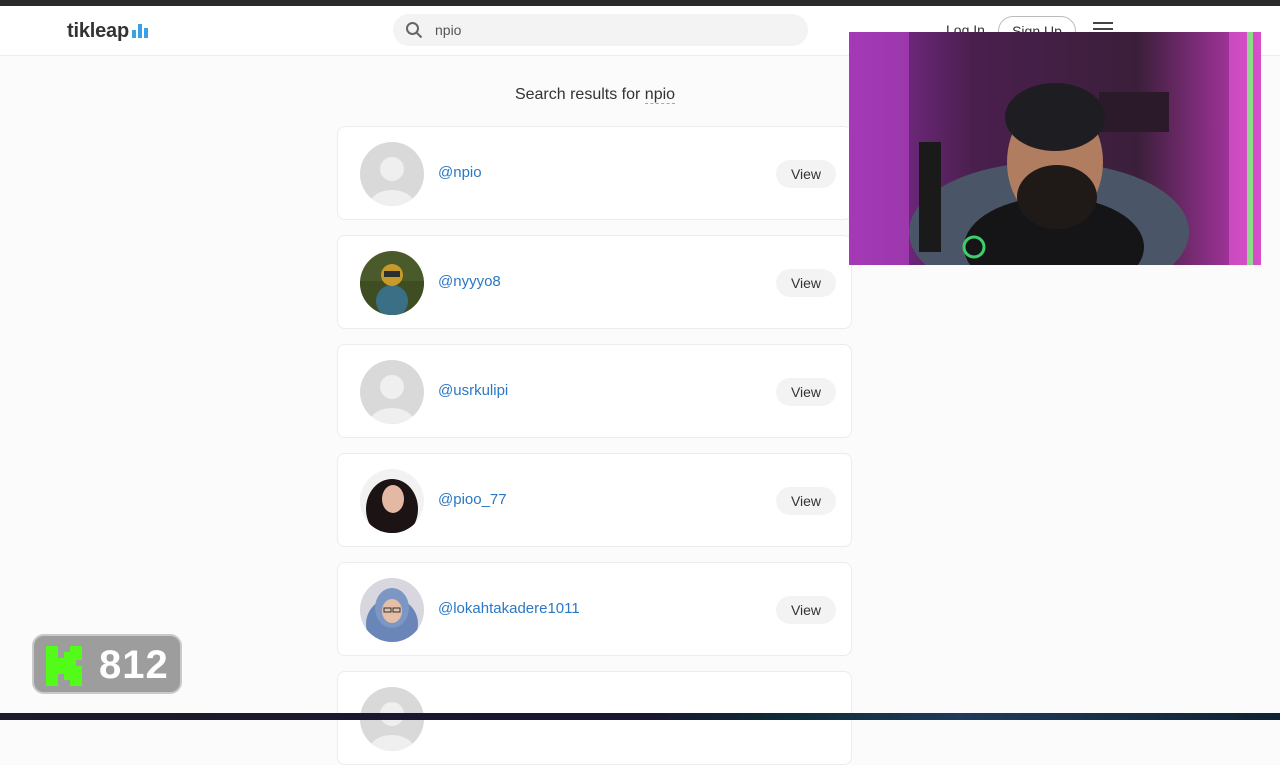 This screenshot has width=1280, height=765. Describe the element at coordinates (605, 30) in the screenshot. I see `search-input` at that location.